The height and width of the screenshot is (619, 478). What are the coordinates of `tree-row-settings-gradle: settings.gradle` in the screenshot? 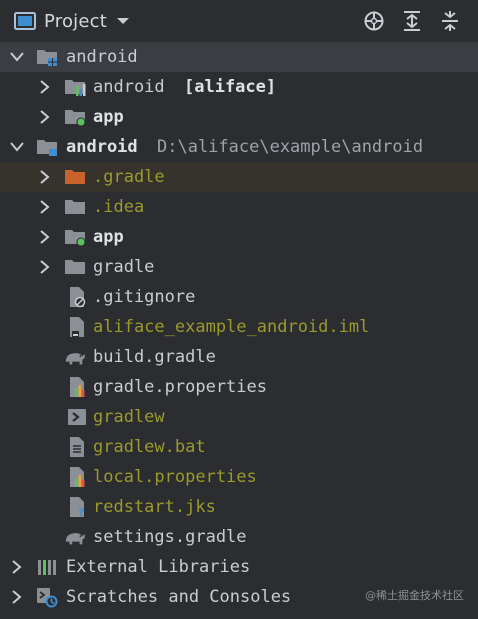 It's located at (239, 537).